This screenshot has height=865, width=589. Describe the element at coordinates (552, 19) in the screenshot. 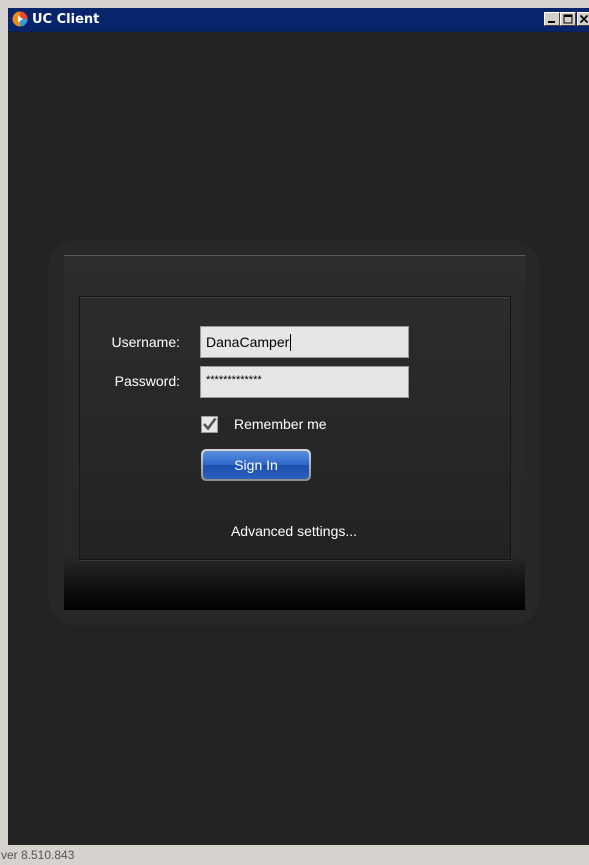

I see `minimize-button` at that location.